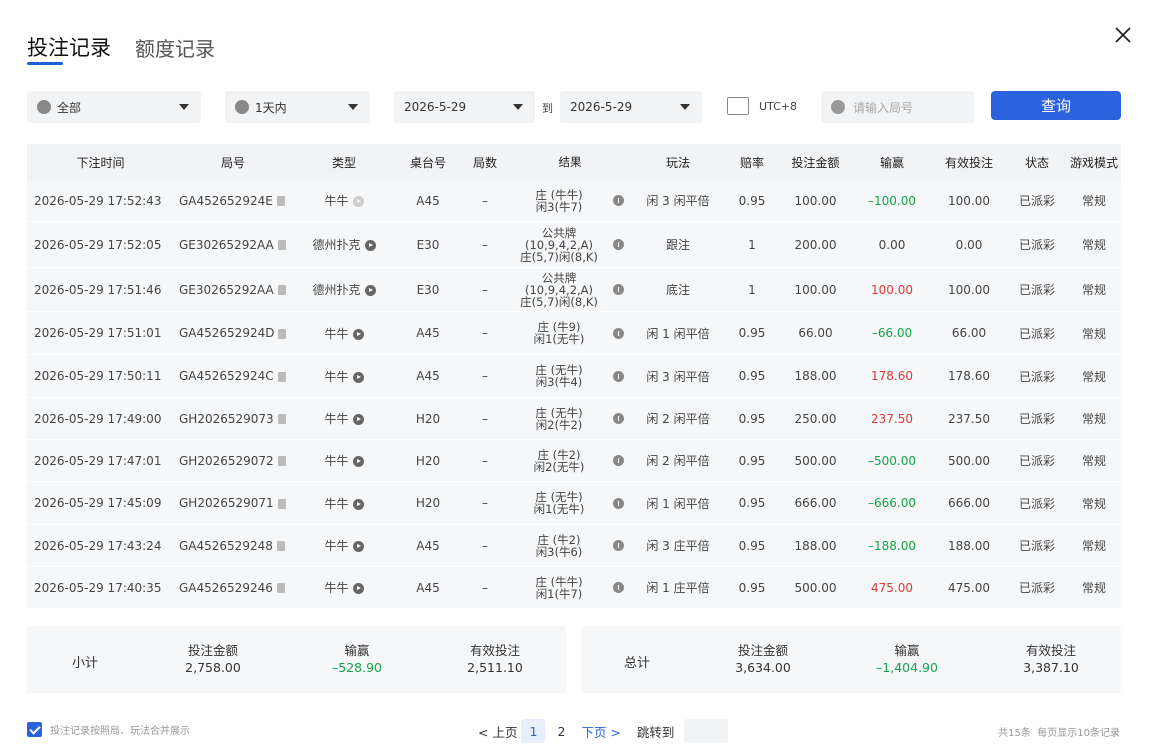 Image resolution: width=1161 pixels, height=756 pixels. What do you see at coordinates (678, 546) in the screenshot?
I see `cell-play: 闲 3 庄平倍` at bounding box center [678, 546].